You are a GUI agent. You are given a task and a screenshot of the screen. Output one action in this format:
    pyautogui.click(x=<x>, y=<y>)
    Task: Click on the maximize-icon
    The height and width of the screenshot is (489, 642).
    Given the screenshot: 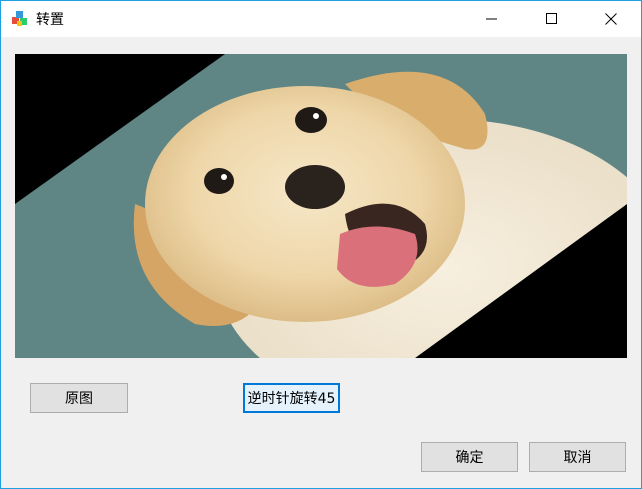 What is the action you would take?
    pyautogui.click(x=551, y=18)
    